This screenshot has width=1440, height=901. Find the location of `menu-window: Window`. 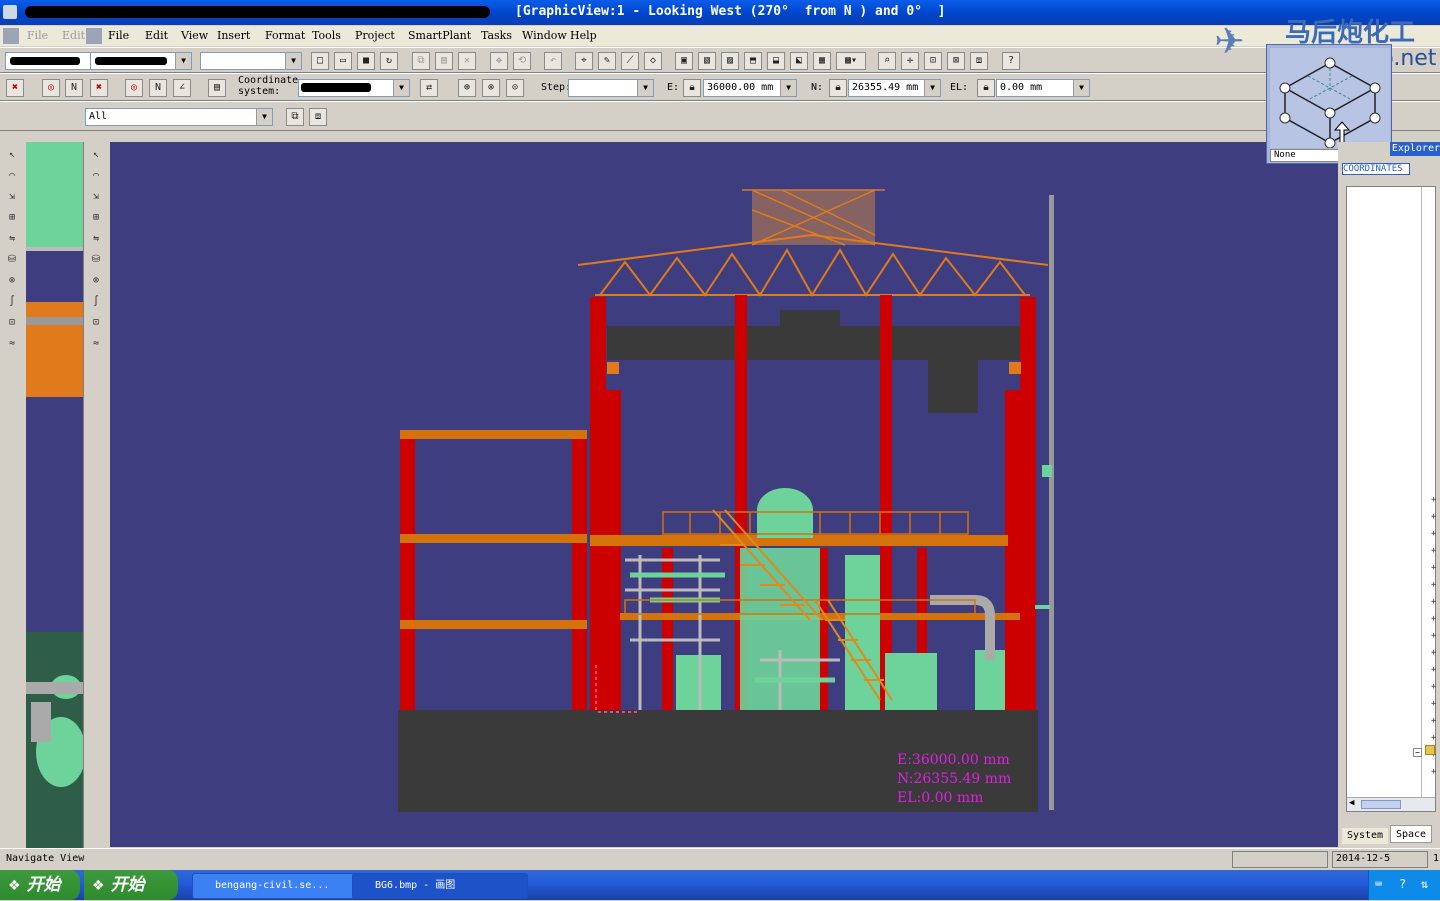

menu-window: Window is located at coordinates (544, 35).